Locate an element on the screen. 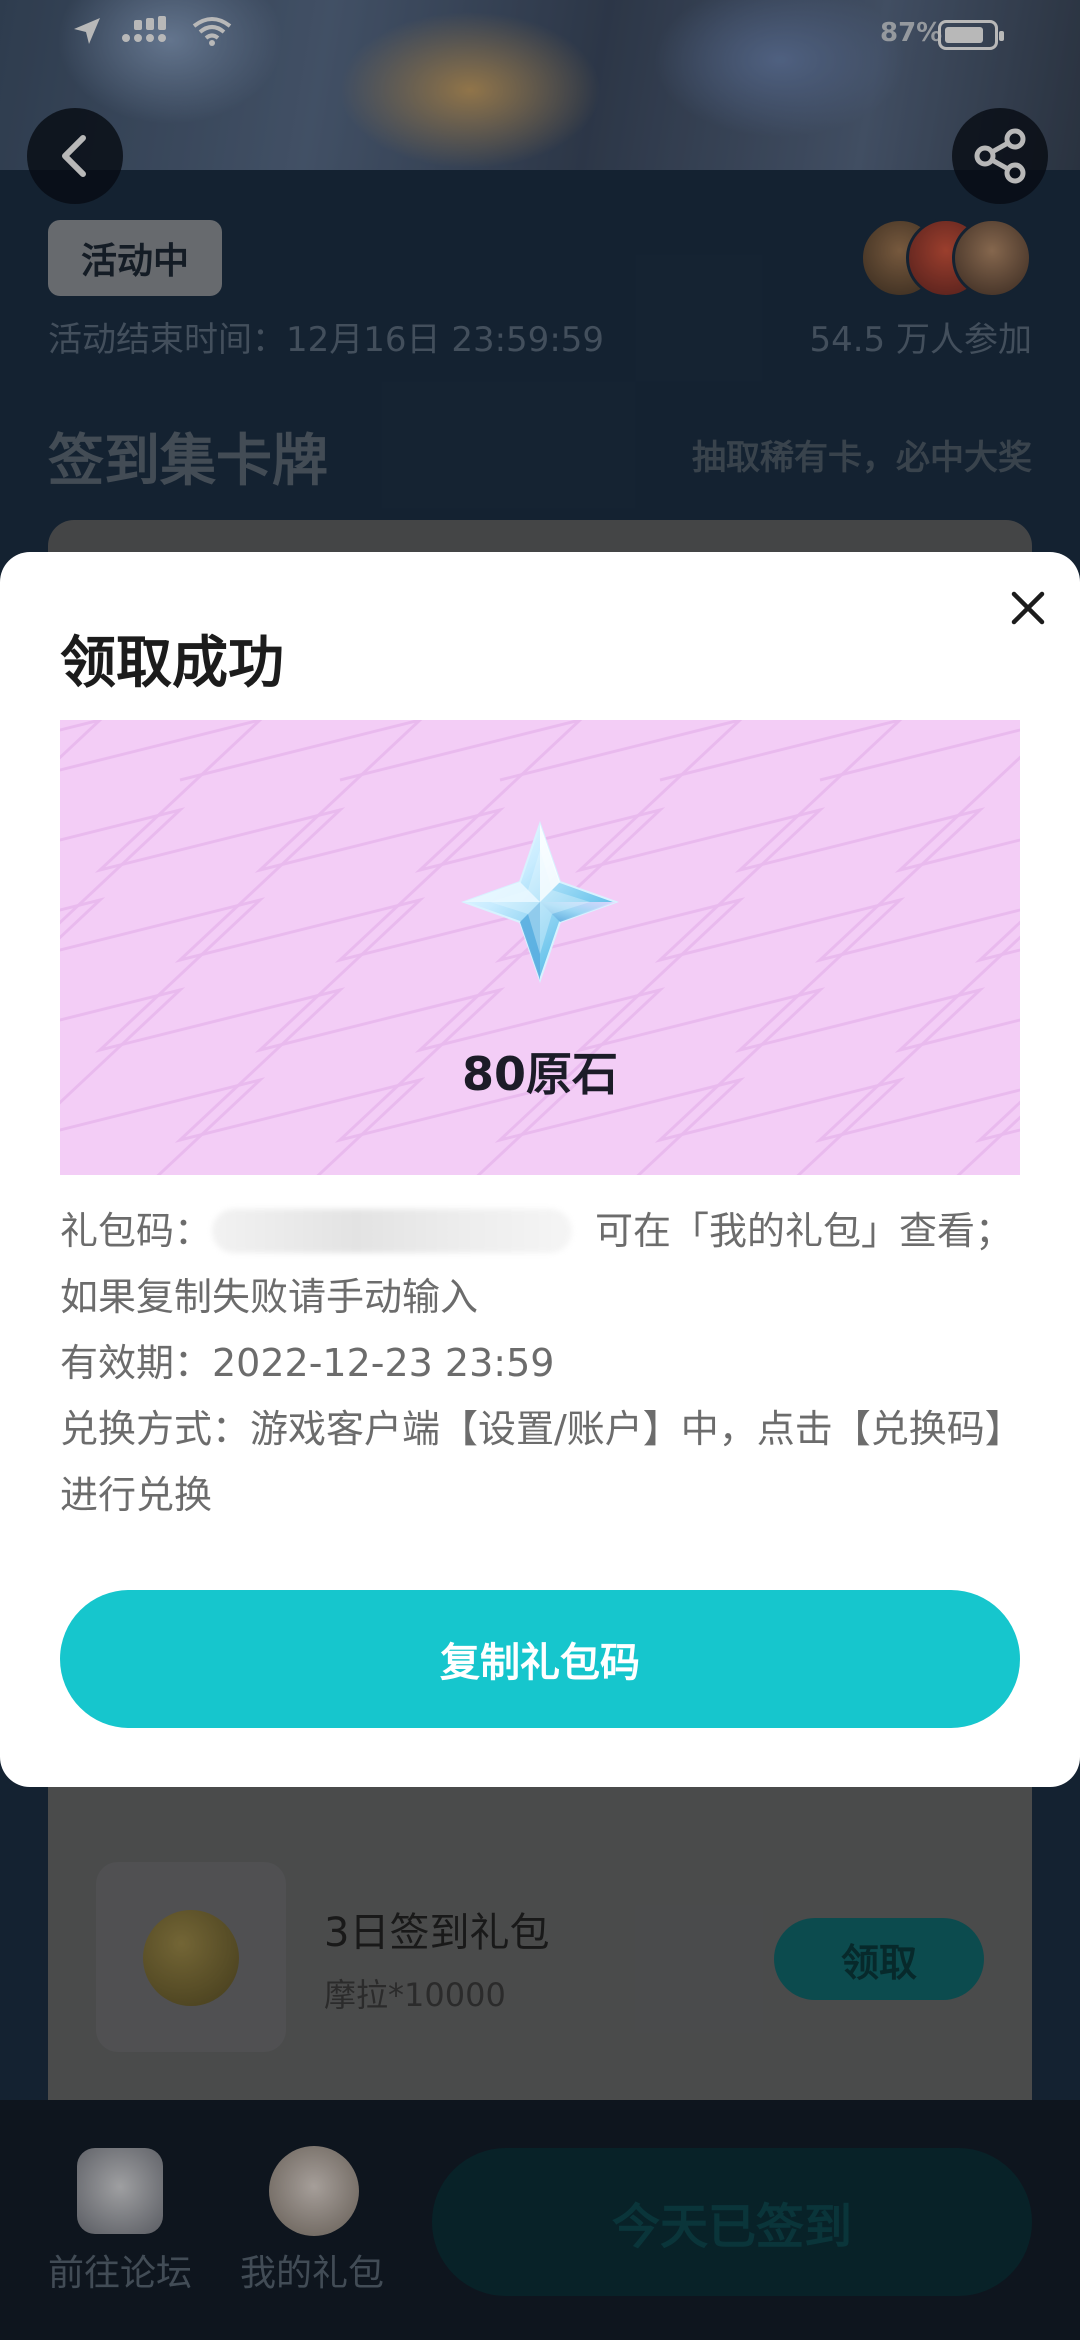 The image size is (1080, 2340). validity-text: 有效期：2022-12-23 23:59 is located at coordinates (307, 1363).